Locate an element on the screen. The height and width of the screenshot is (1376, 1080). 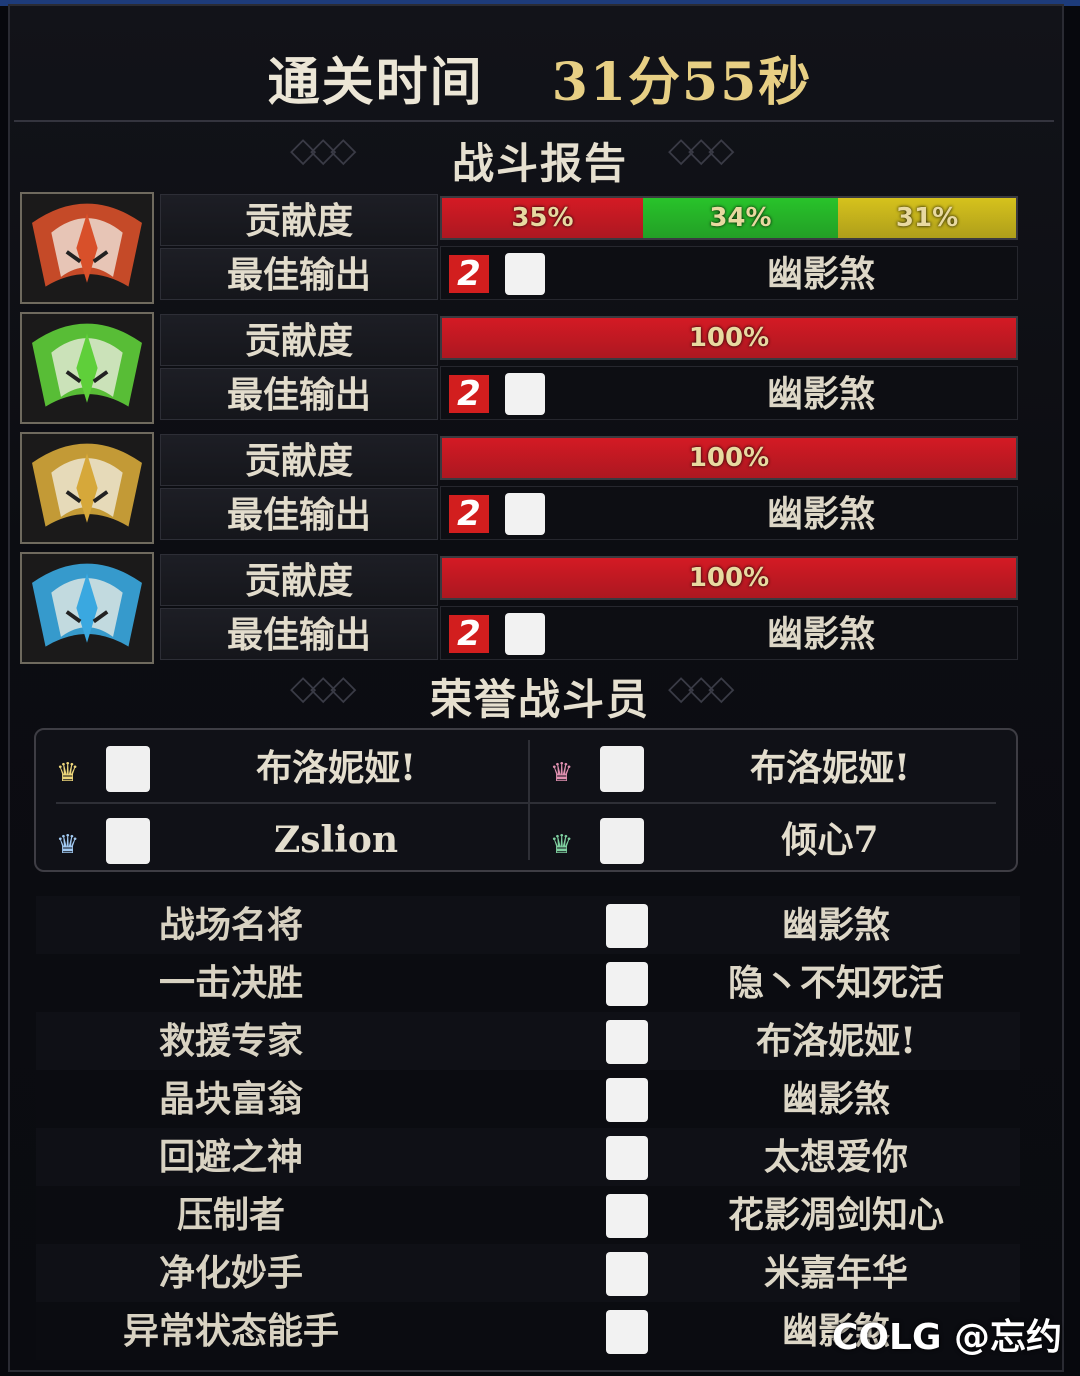
award-title: 异常状态能手 is located at coordinates (230, 1331).